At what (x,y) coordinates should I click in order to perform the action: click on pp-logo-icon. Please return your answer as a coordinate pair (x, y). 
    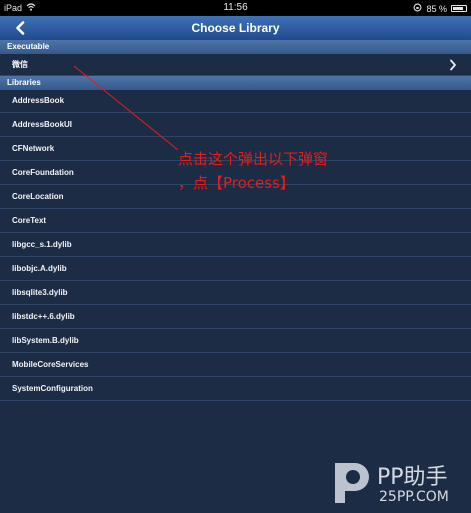
    Looking at the image, I should click on (352, 483).